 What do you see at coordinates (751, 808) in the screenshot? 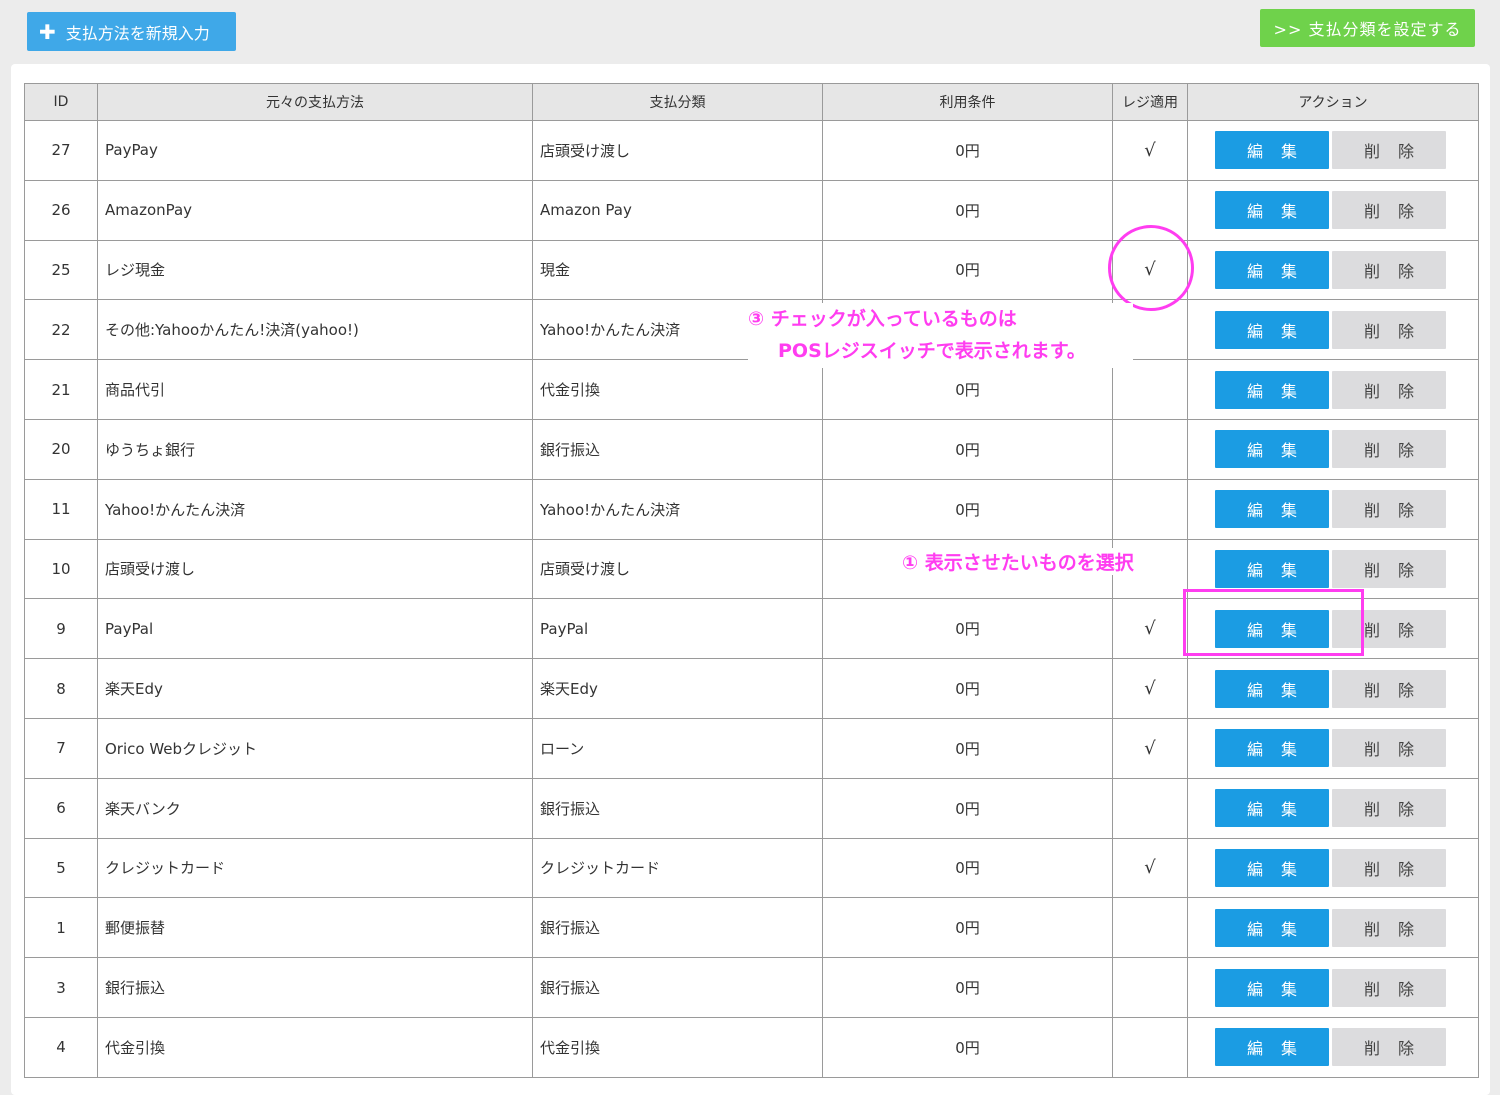
I see `table-row: 6 楽天バンク 銀行振込 0円 編集 削除` at bounding box center [751, 808].